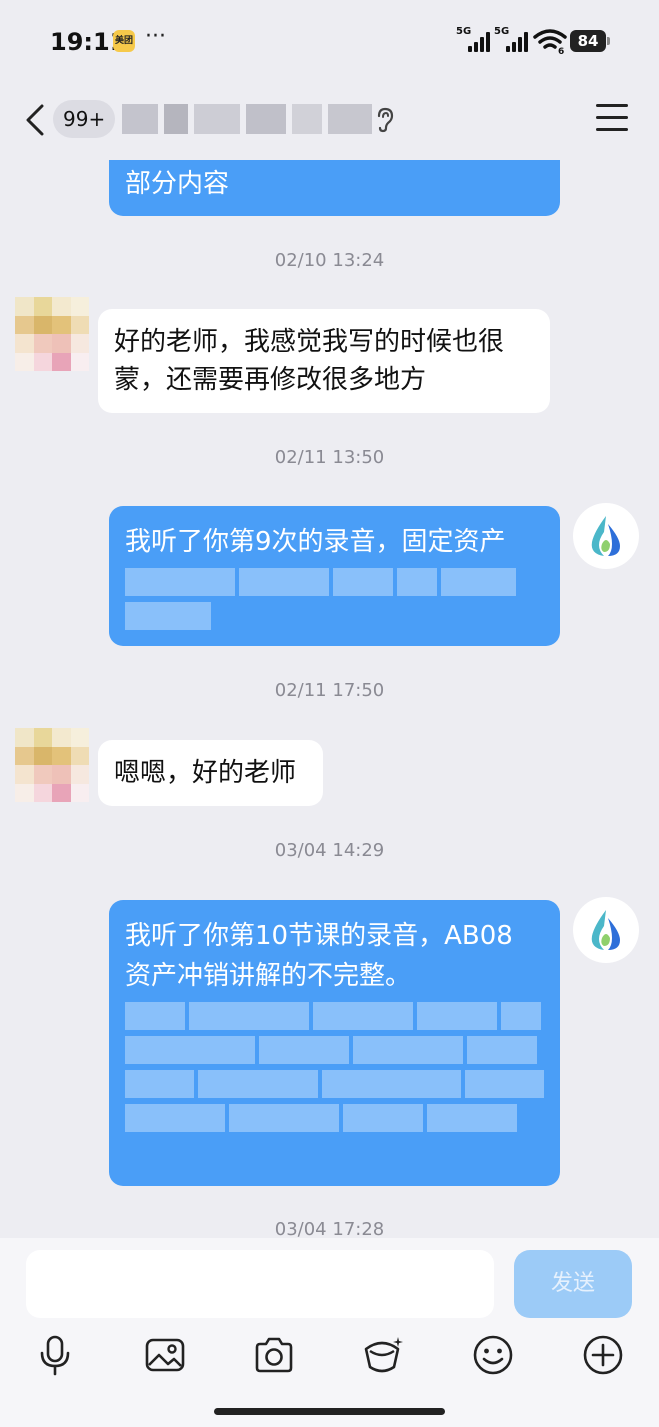 The image size is (659, 1427). What do you see at coordinates (473, 39) in the screenshot?
I see `cellular-signal-icon: 5G` at bounding box center [473, 39].